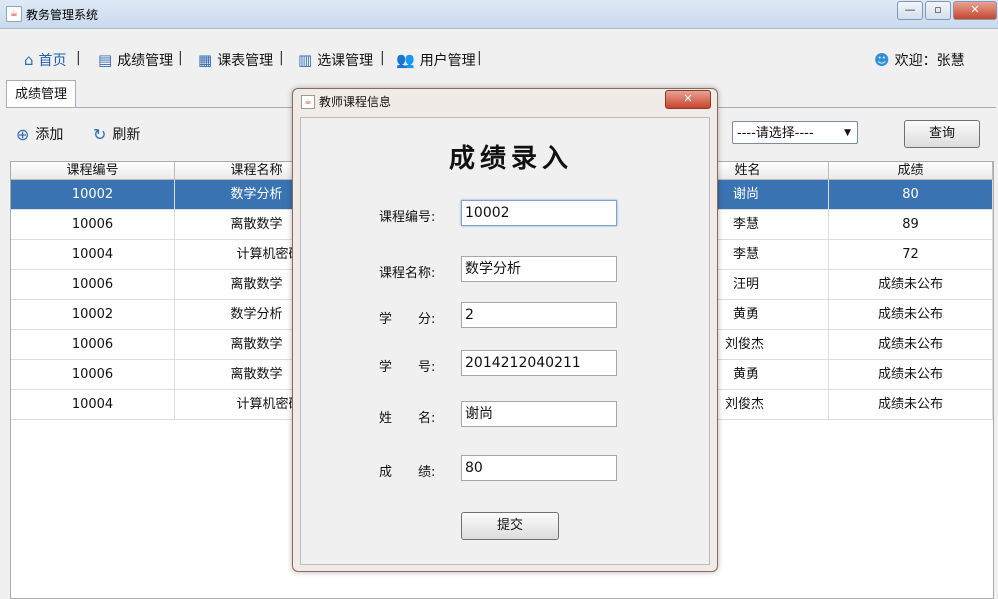 Image resolution: width=998 pixels, height=599 pixels. I want to click on course-name-label: 课程名称:, so click(407, 273).